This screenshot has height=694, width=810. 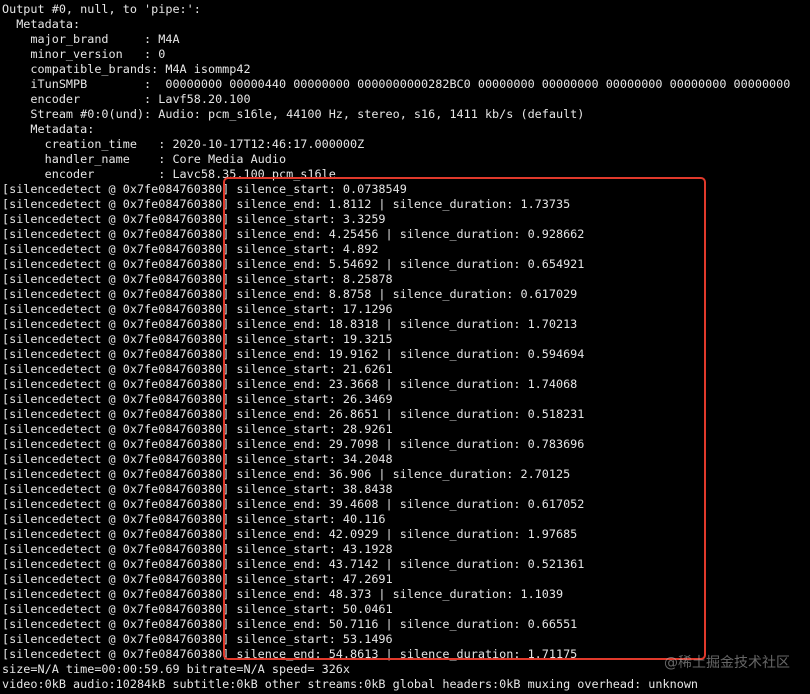 What do you see at coordinates (126, 69) in the screenshot?
I see `terminal-line: compatible_brands: M4A isommp42` at bounding box center [126, 69].